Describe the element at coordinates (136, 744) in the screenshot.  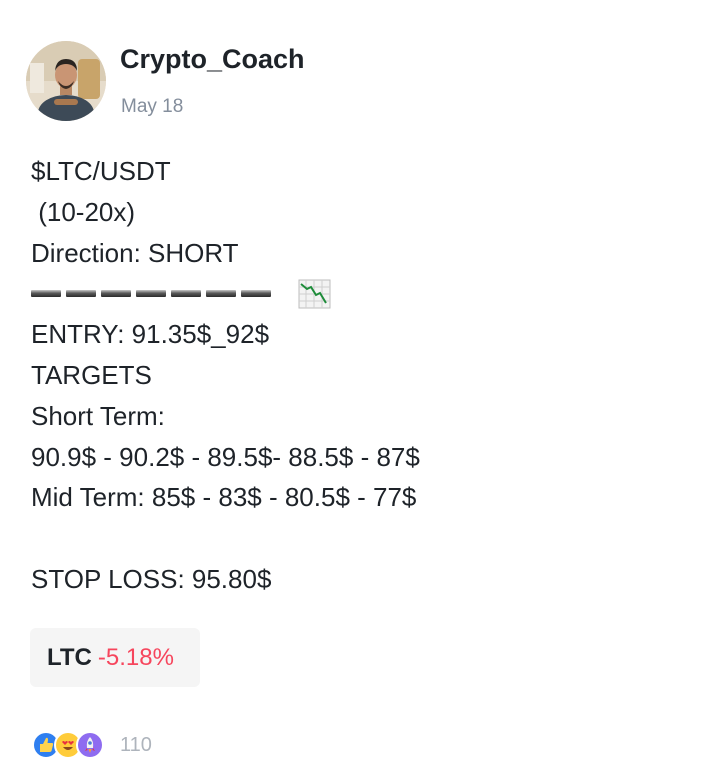
I see `reaction-count: 110` at that location.